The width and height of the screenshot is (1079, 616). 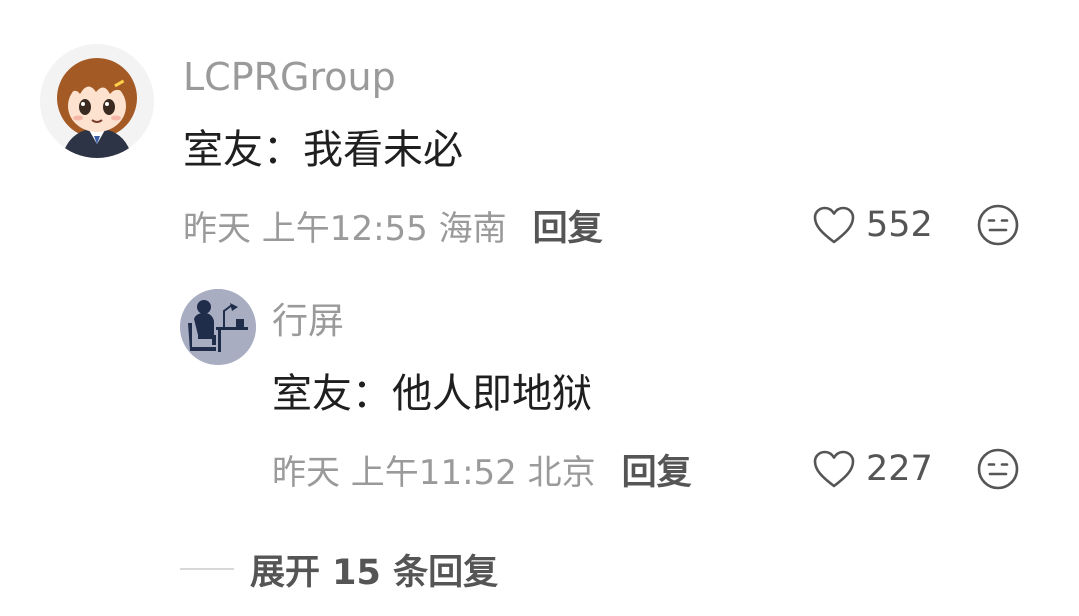 I want to click on comment-avatar, so click(x=97, y=101).